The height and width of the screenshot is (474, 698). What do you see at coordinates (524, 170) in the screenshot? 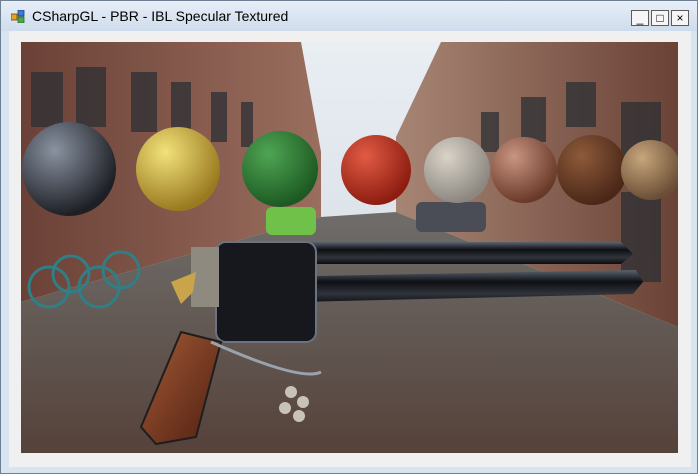
I see `sphere-rusted-metal` at bounding box center [524, 170].